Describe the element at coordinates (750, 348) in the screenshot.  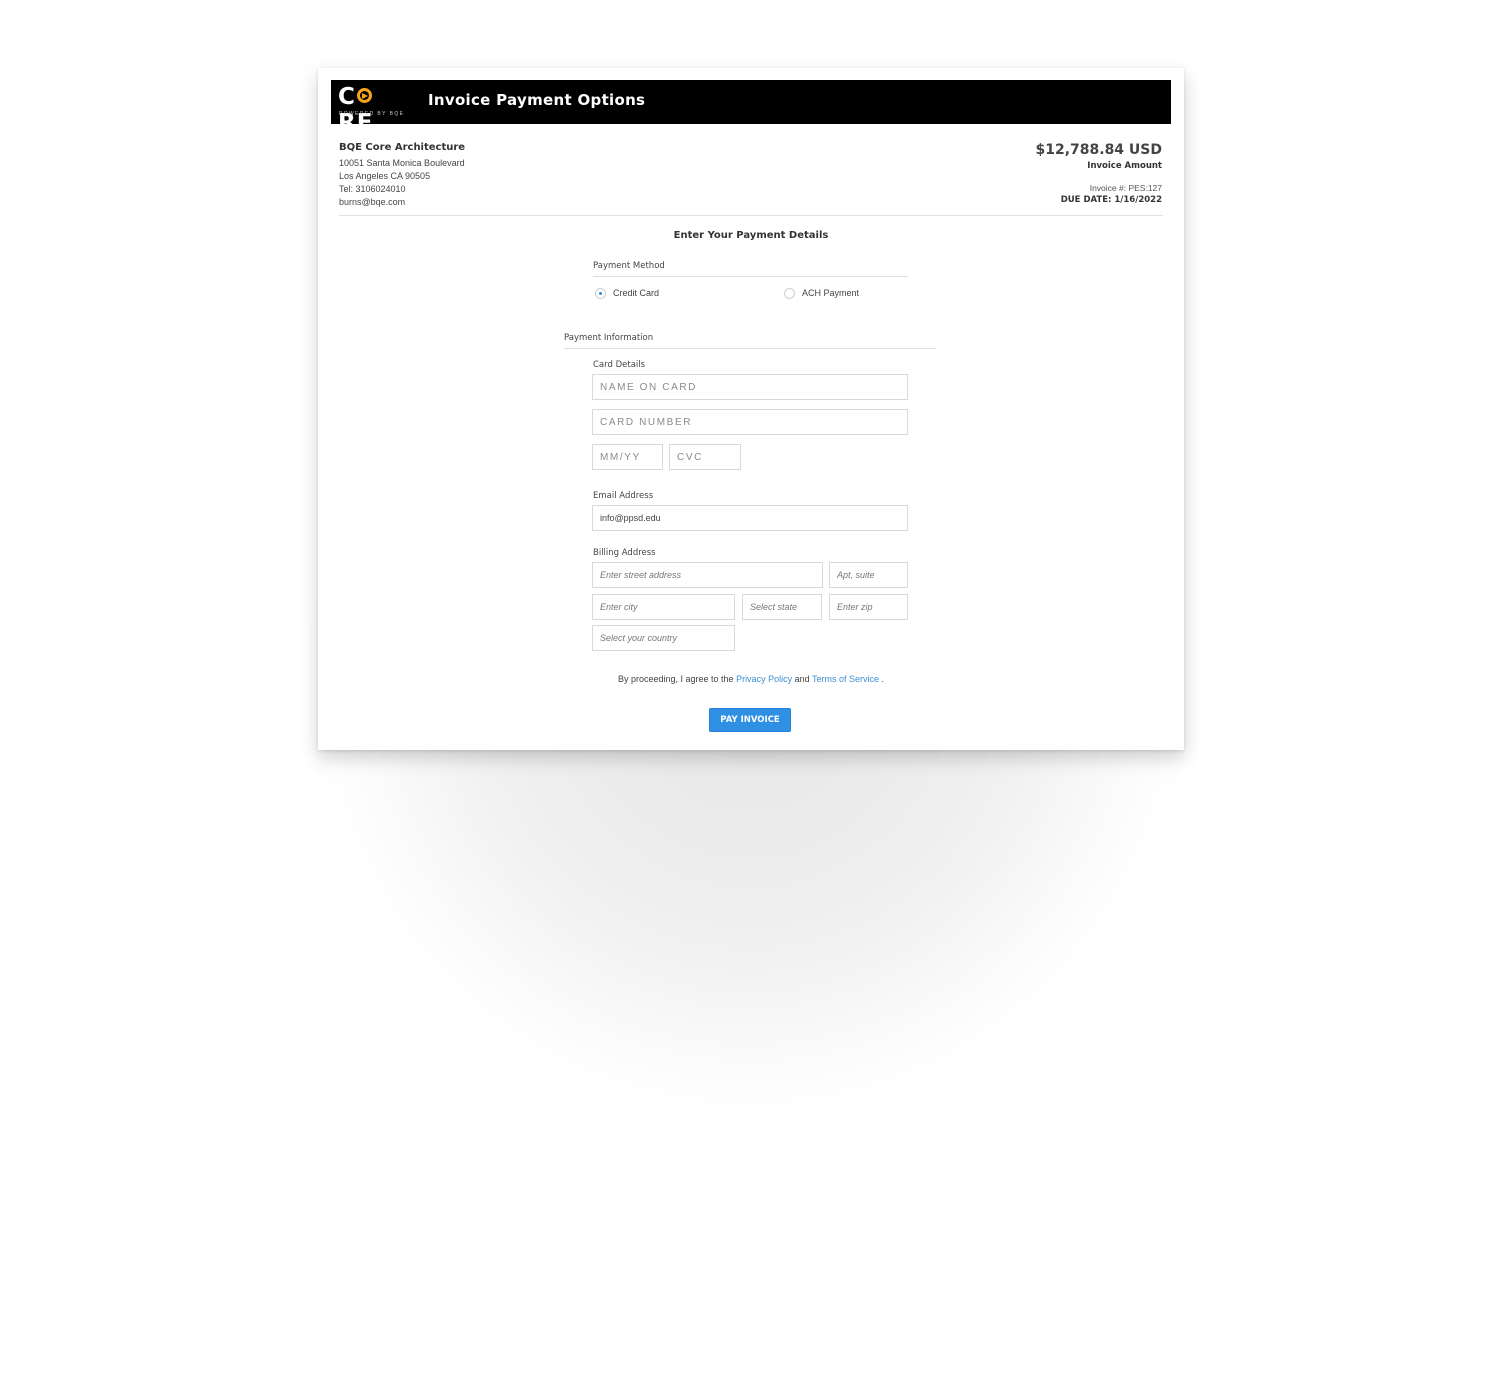
I see `payment-information-divider` at that location.